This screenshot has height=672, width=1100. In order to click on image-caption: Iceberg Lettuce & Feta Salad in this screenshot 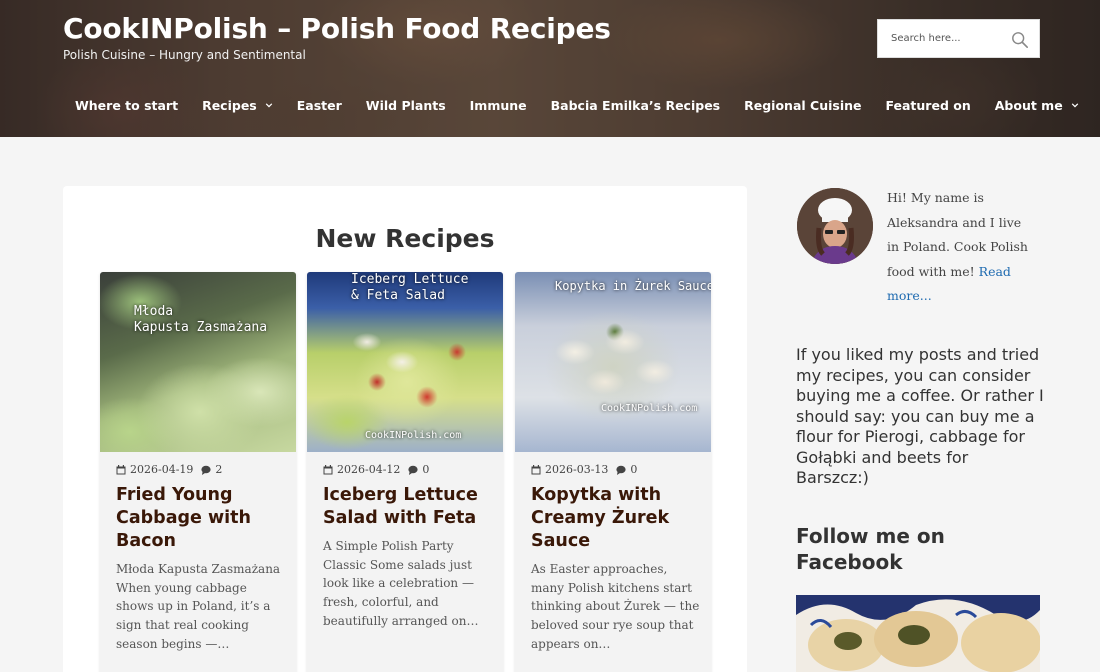, I will do `click(409, 288)`.